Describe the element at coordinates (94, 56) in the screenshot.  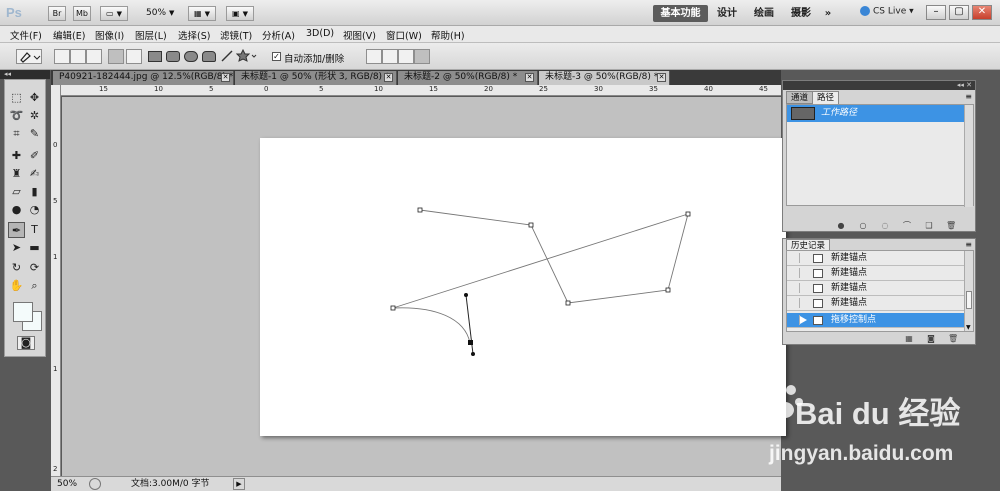
I see `fill-pixels-mode` at that location.